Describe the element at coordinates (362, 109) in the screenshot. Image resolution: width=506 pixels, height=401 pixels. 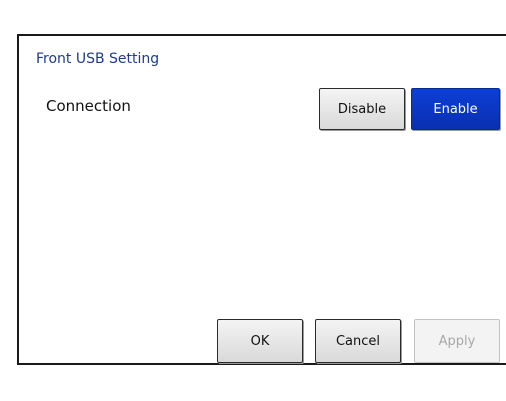
I see `disable-button: Disable` at that location.